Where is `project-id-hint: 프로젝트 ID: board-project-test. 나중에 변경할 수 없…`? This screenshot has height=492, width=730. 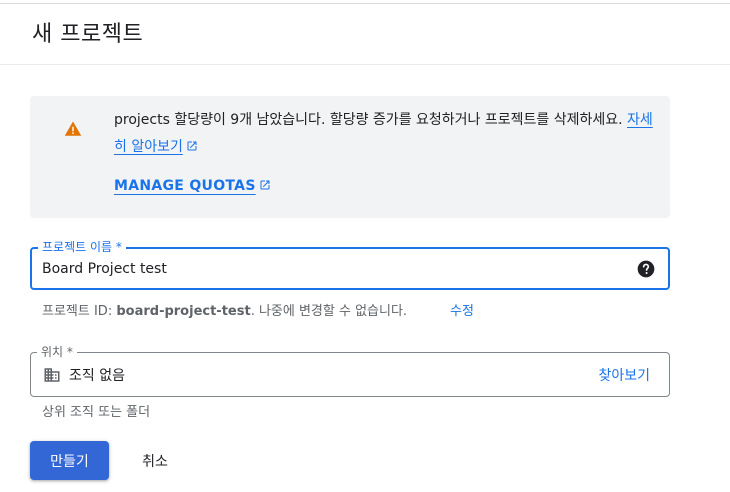
project-id-hint: 프로젝트 ID: board-project-test. 나중에 변경할 수 없… is located at coordinates (224, 309).